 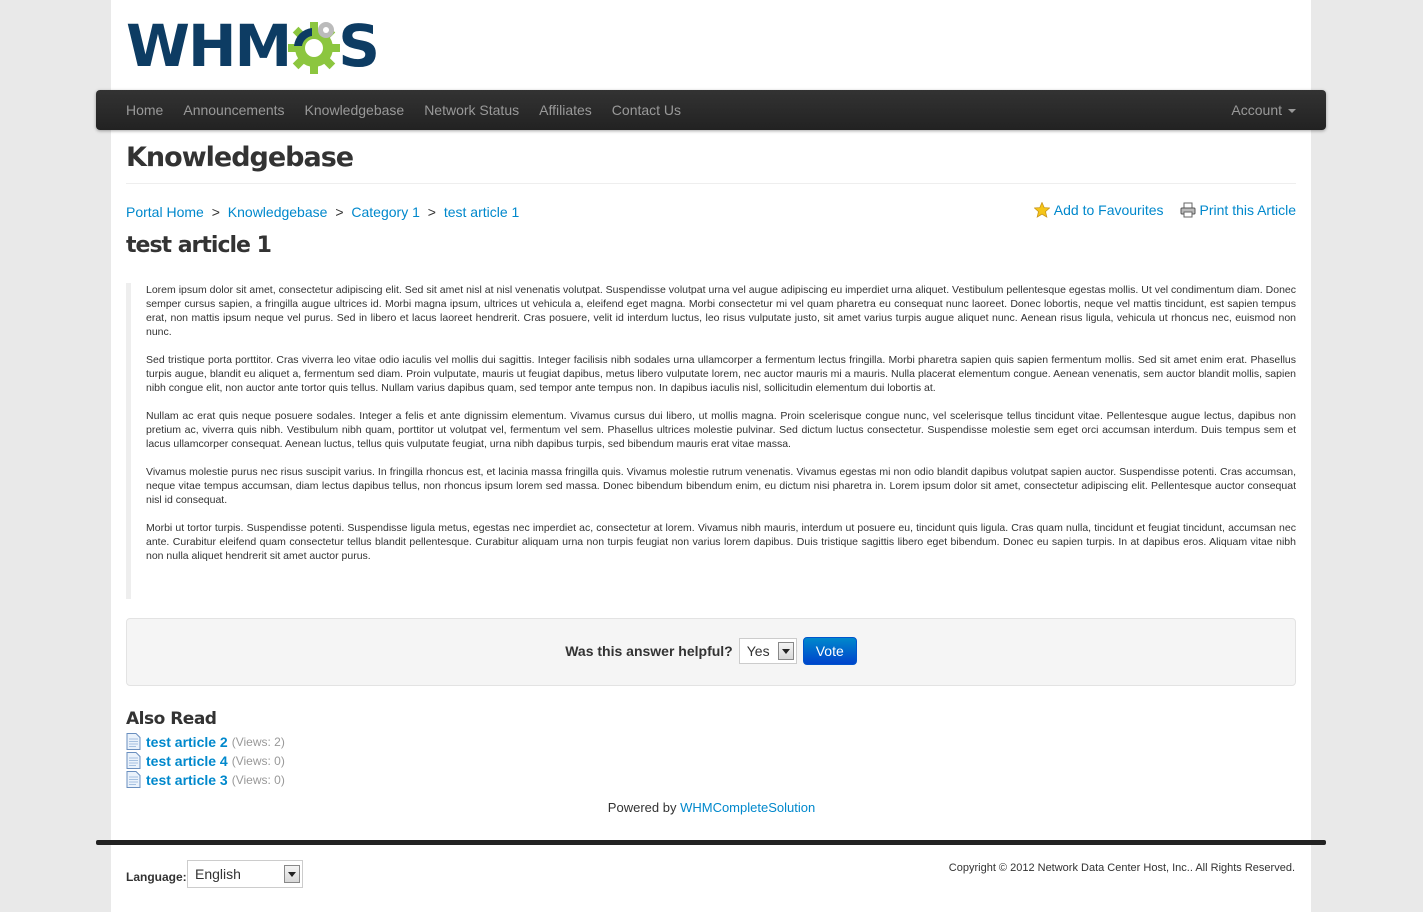 I want to click on account-dropdown: Account, so click(x=1263, y=110).